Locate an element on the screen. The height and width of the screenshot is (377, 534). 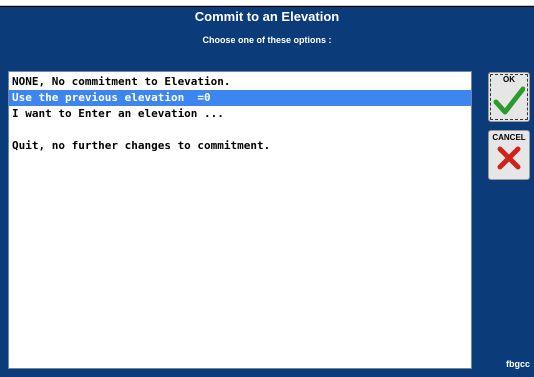
option-quit: Quit, no further changes to commitment. is located at coordinates (240, 146).